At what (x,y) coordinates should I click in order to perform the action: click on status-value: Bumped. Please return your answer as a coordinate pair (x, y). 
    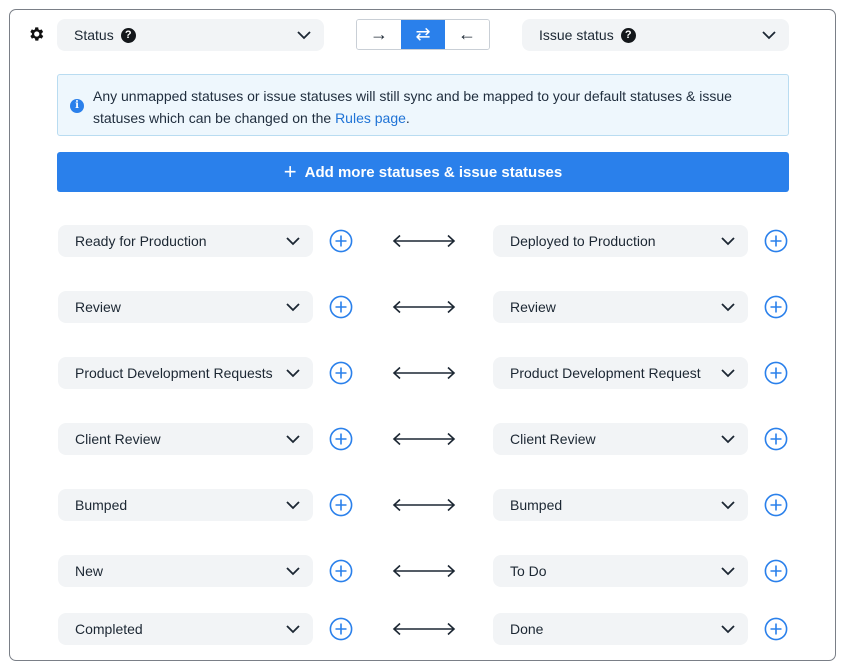
    Looking at the image, I should click on (101, 505).